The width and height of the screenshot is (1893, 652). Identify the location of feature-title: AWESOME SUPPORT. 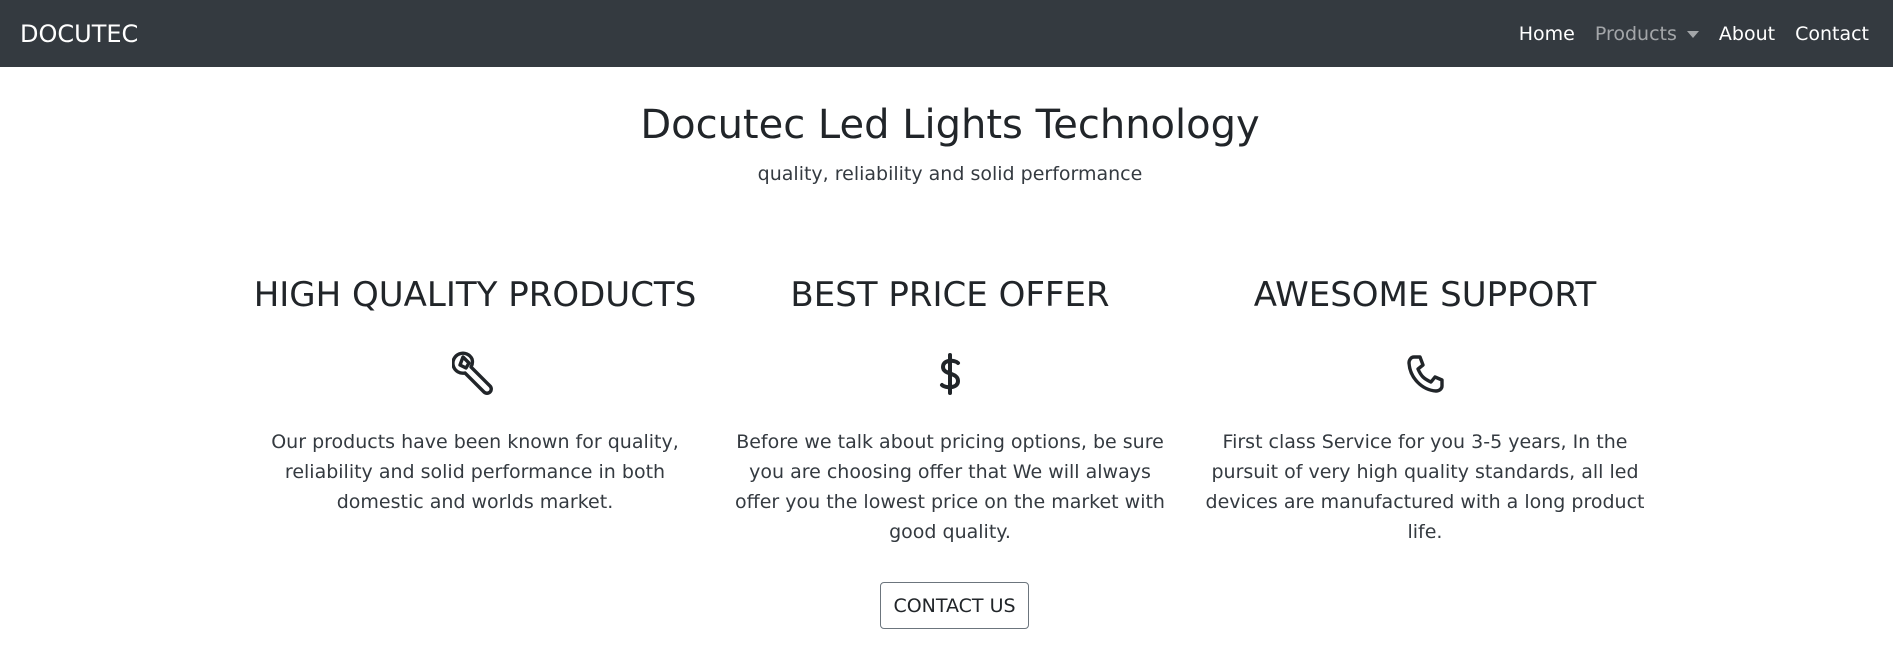
(1425, 295).